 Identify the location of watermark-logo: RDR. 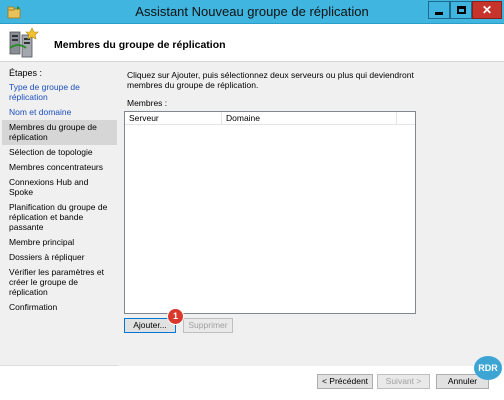
(488, 368).